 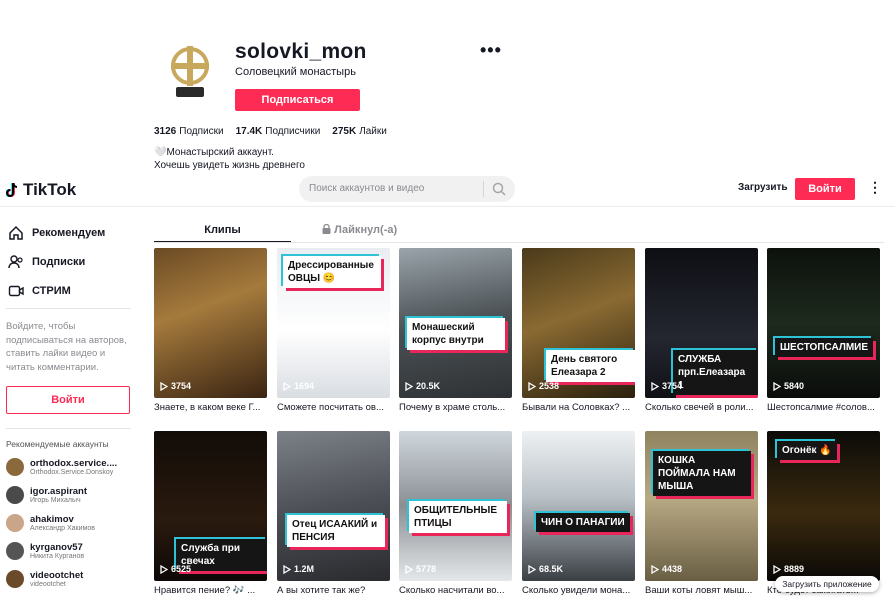 I want to click on login-button: Войти, so click(x=825, y=189).